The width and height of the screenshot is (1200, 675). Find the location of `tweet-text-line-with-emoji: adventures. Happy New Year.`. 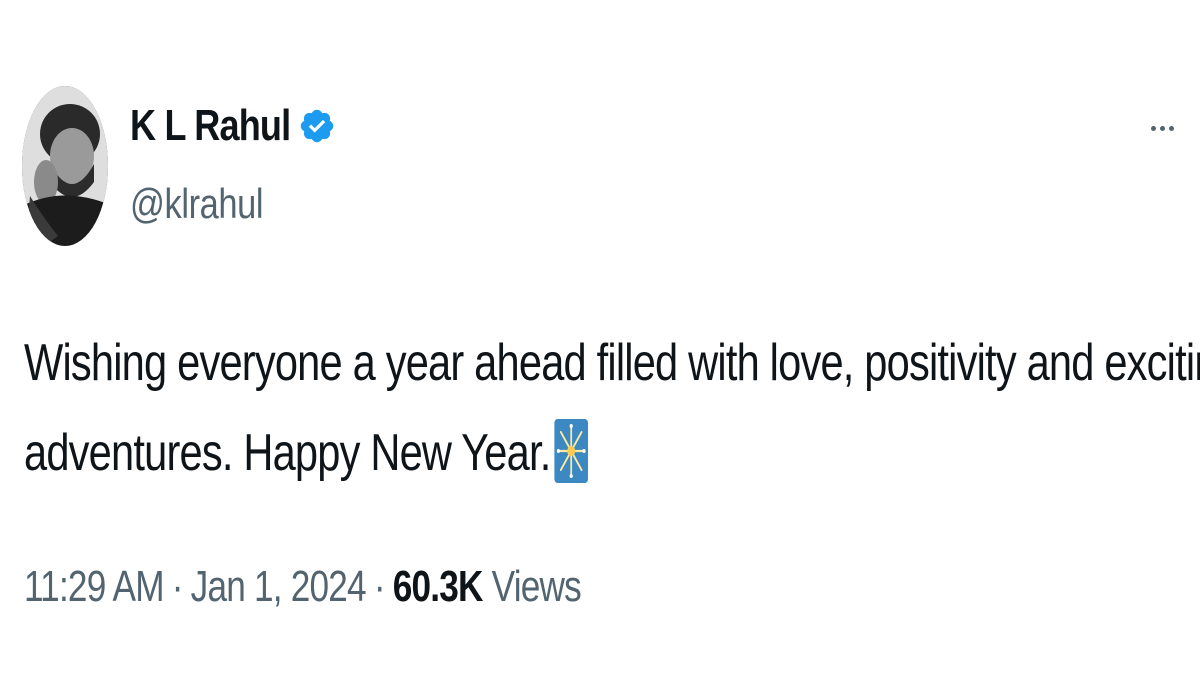

tweet-text-line-with-emoji: adventures. Happy New Year. is located at coordinates (580, 453).